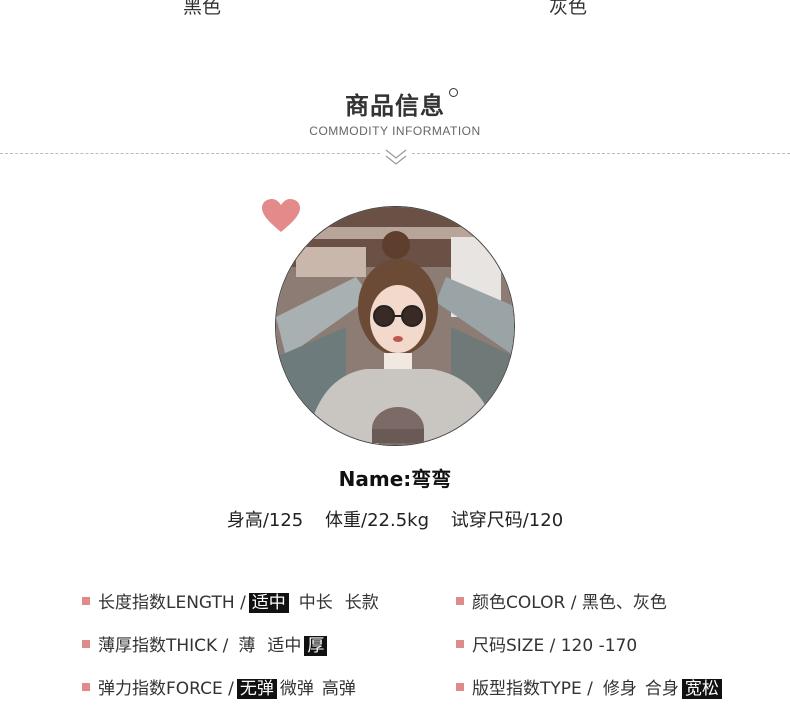 The height and width of the screenshot is (724, 790). Describe the element at coordinates (377, 520) in the screenshot. I see `model-weight: 体重/22.5kg` at that location.